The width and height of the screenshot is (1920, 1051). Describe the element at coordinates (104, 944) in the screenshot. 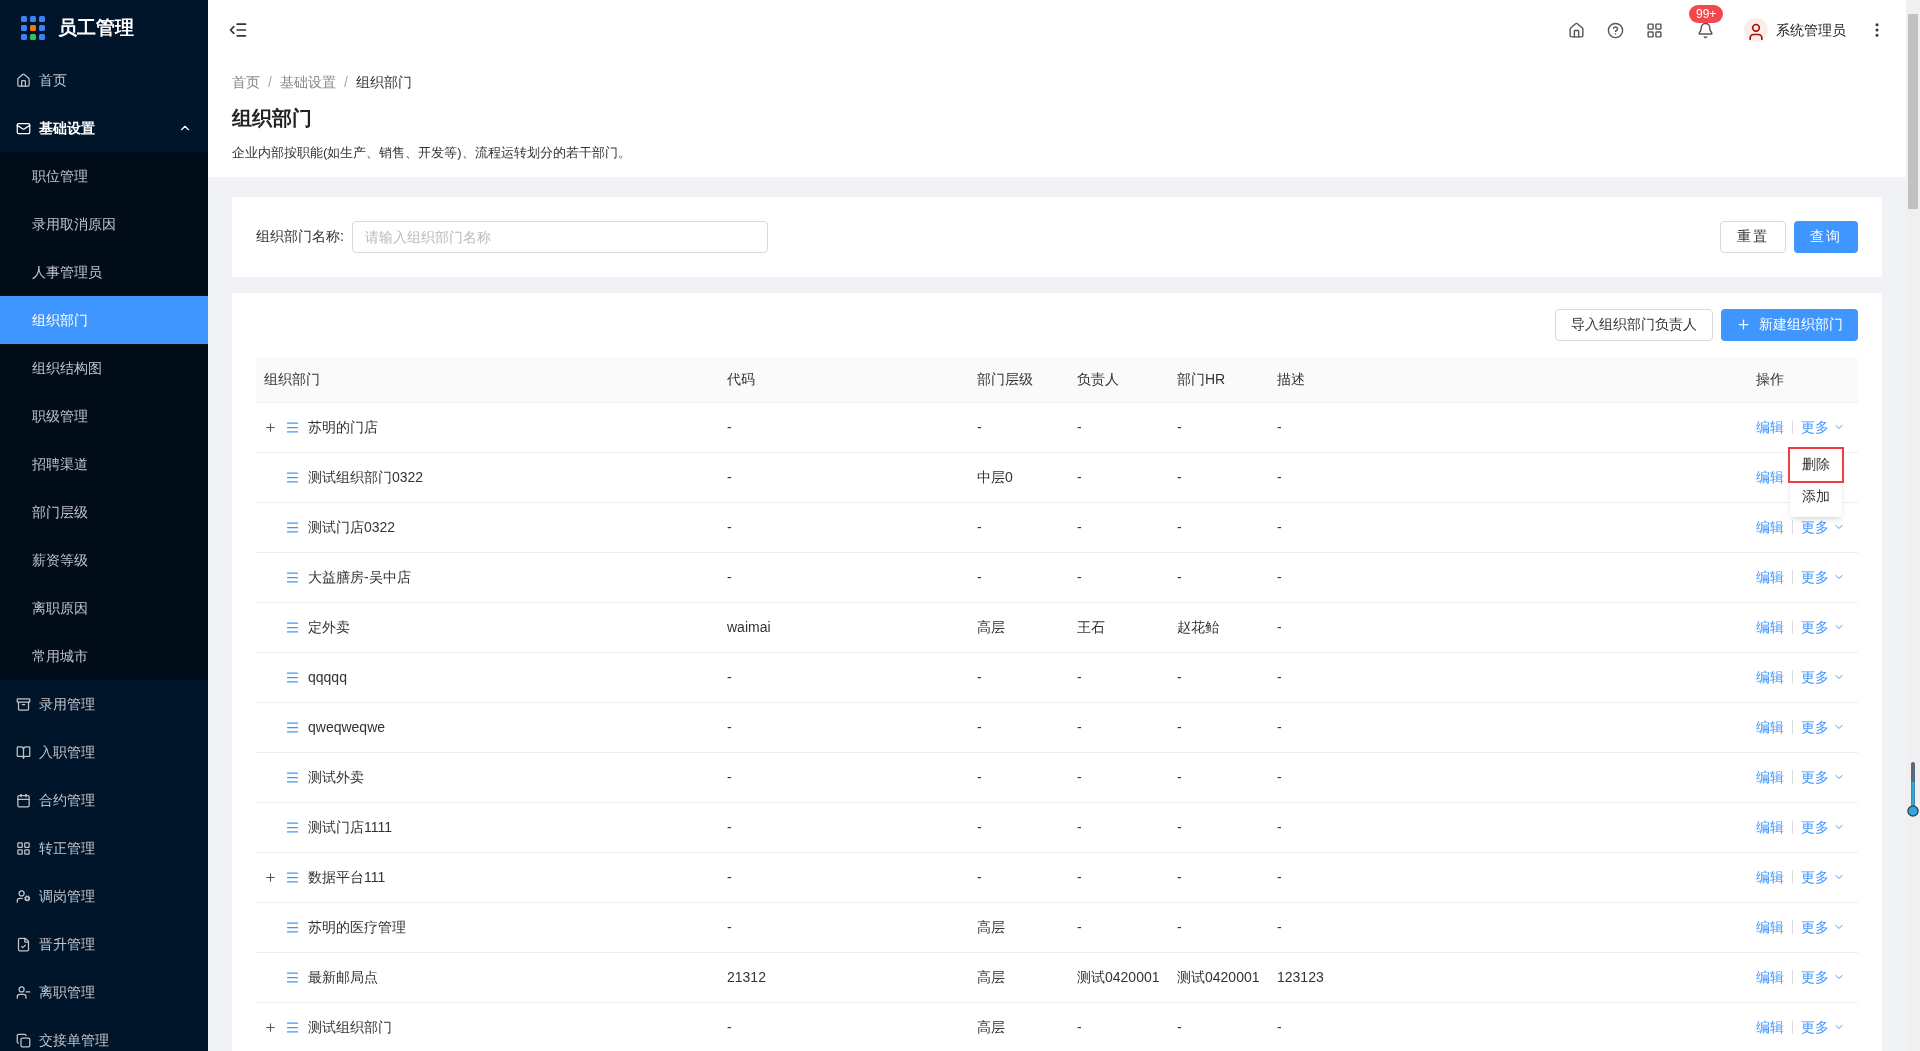

I see `sidebar-item: 晋升管理` at that location.